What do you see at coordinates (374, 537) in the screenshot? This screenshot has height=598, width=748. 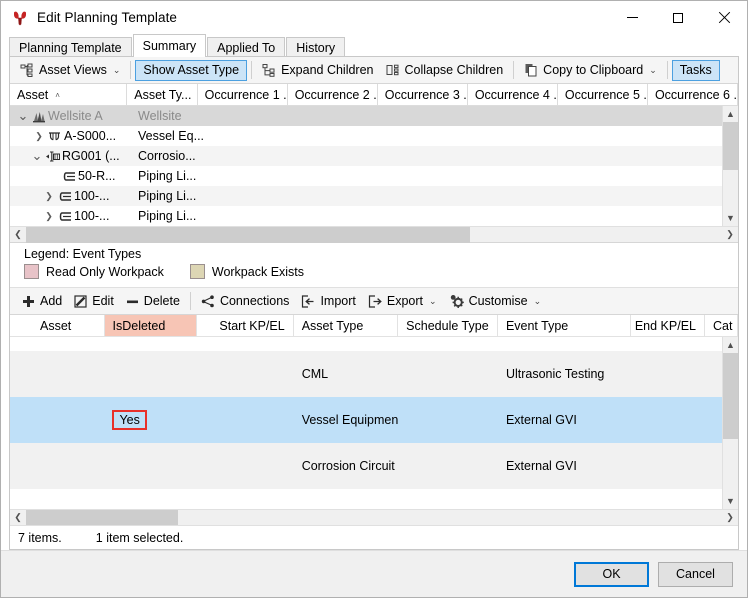 I see `status-bar: 7 items. 1 item selected.` at bounding box center [374, 537].